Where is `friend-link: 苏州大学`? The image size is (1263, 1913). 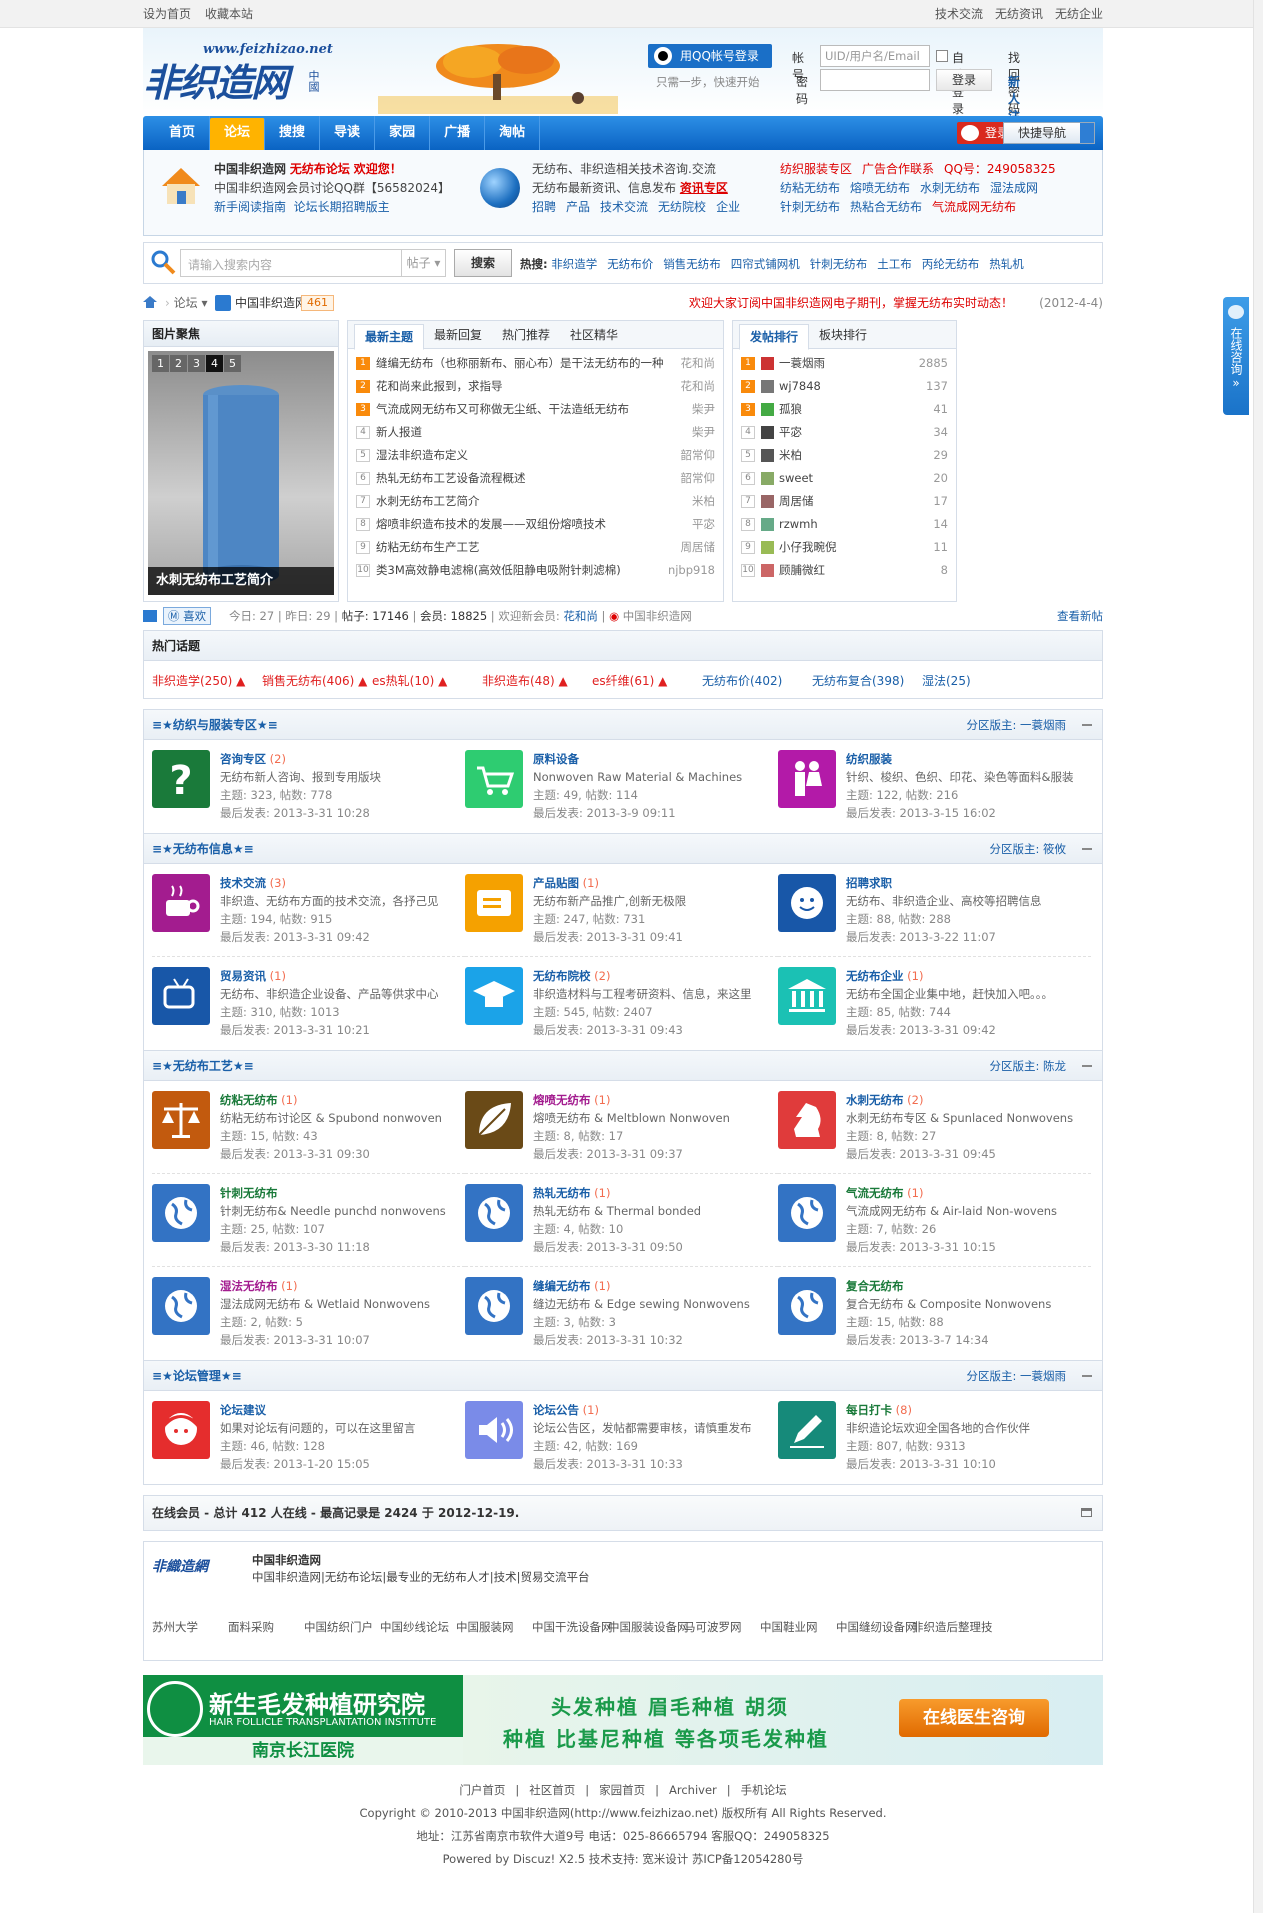
friend-link: 苏州大学 is located at coordinates (190, 1627).